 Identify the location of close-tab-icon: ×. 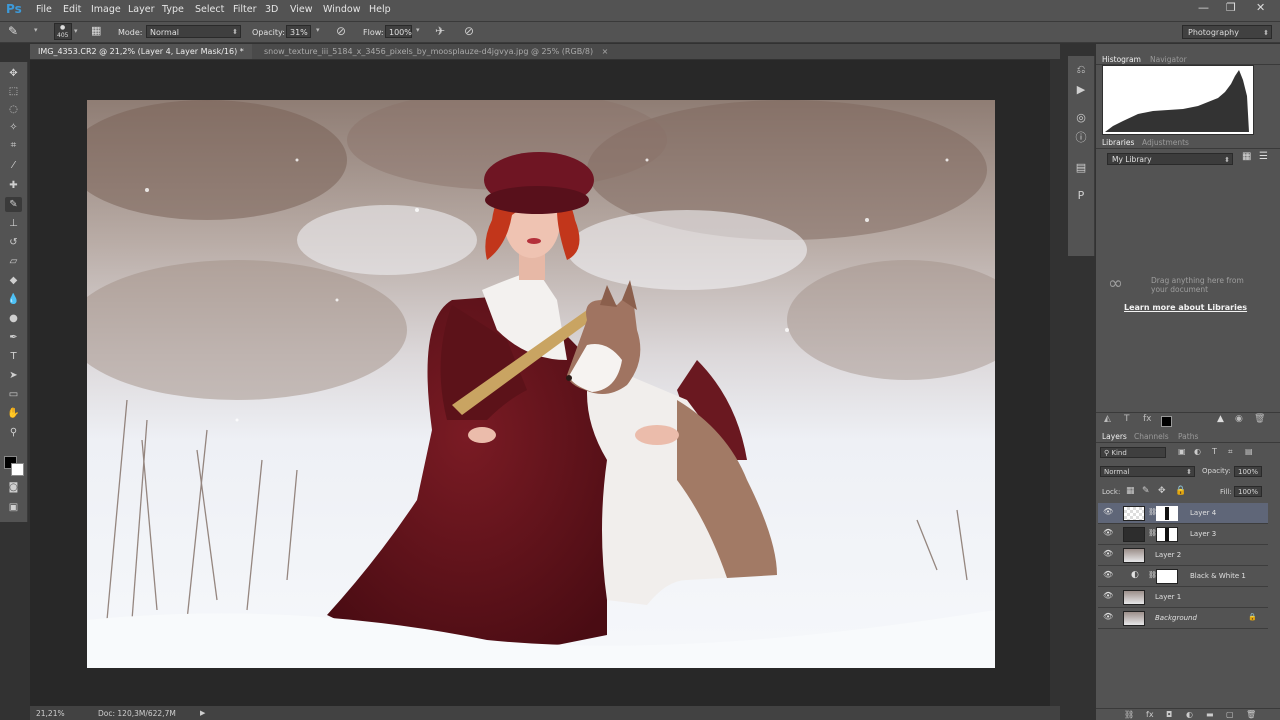
(605, 51).